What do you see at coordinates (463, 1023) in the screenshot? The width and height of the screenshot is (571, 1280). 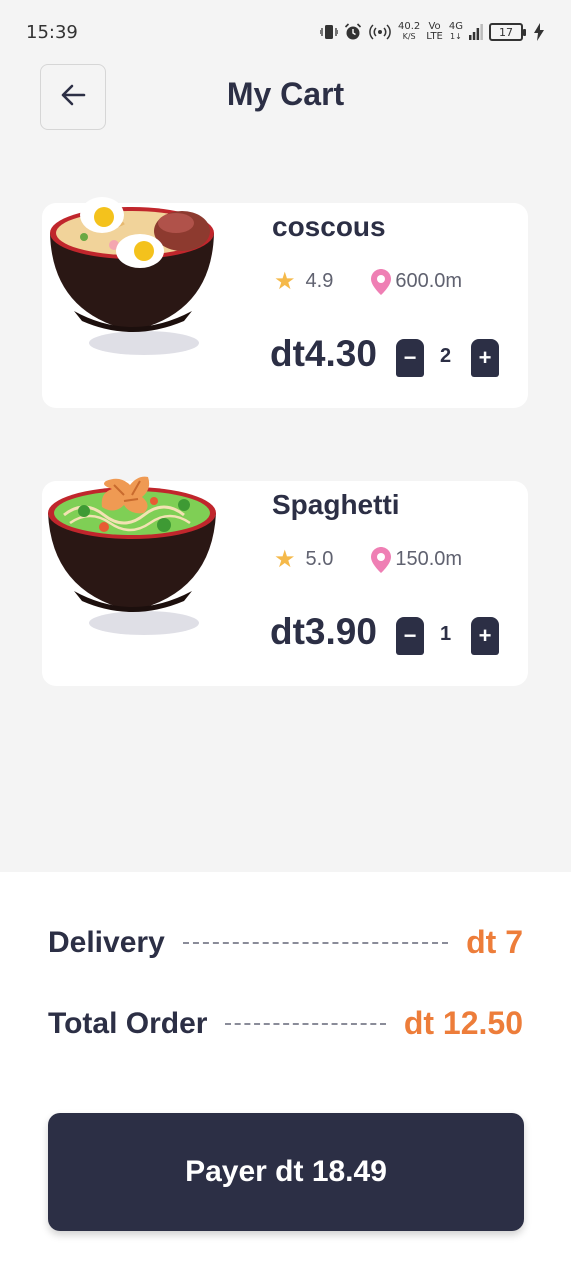 I see `total-value: dt 12.50` at bounding box center [463, 1023].